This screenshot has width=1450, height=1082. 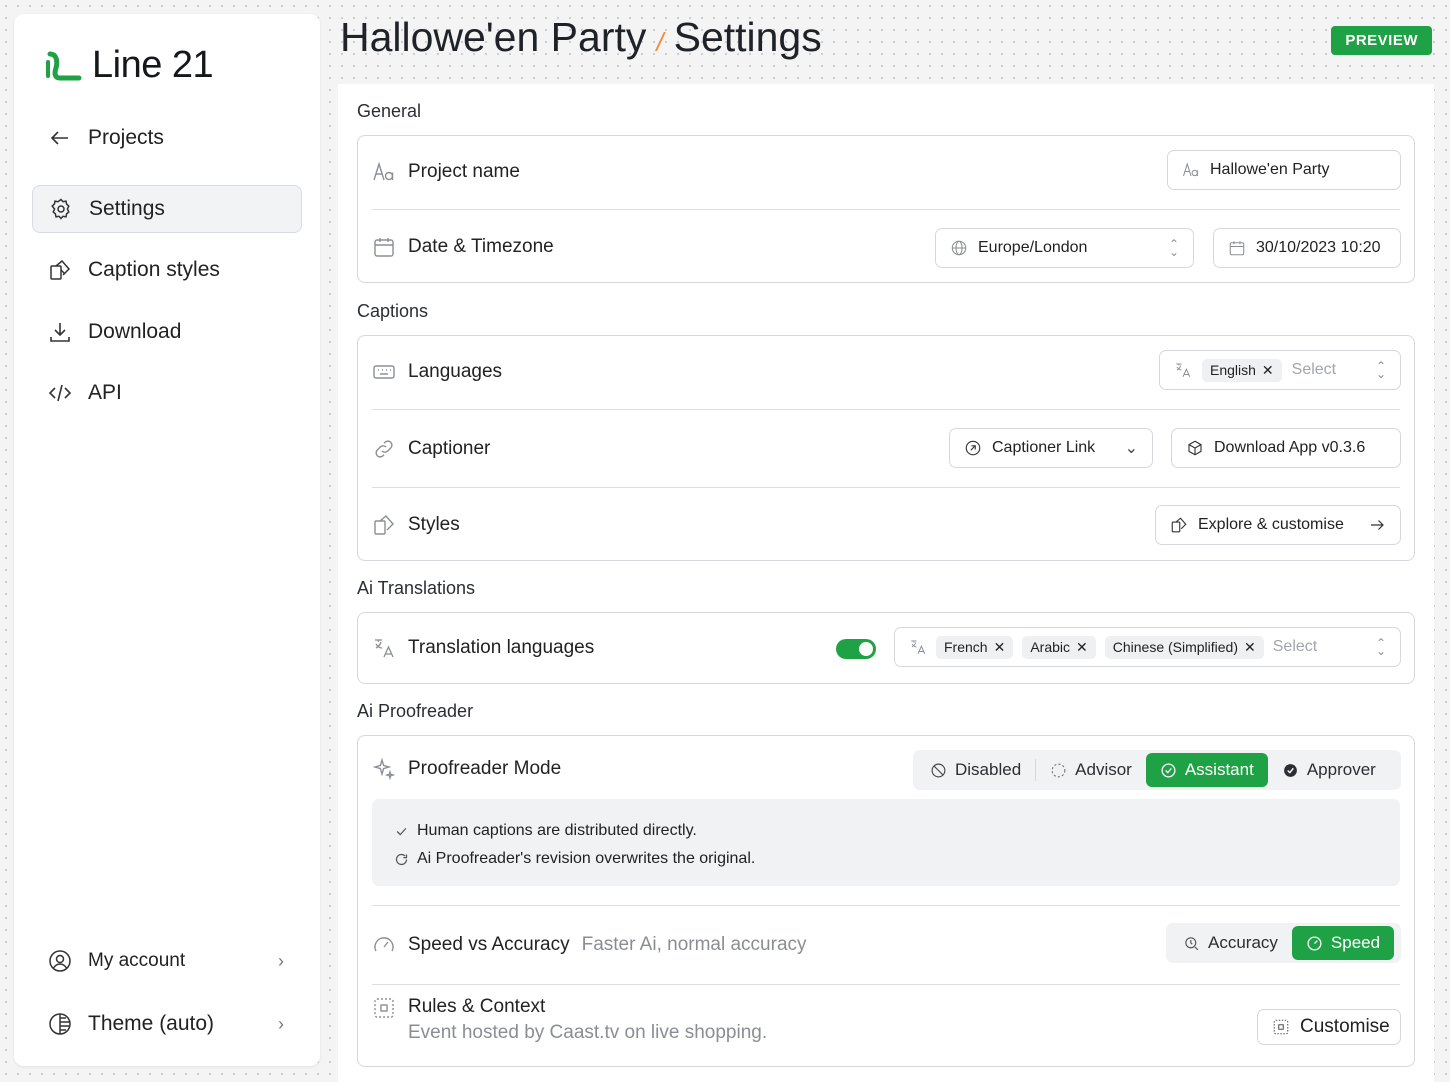 I want to click on proofreader-mode-label: Proofreader Mode, so click(x=485, y=768).